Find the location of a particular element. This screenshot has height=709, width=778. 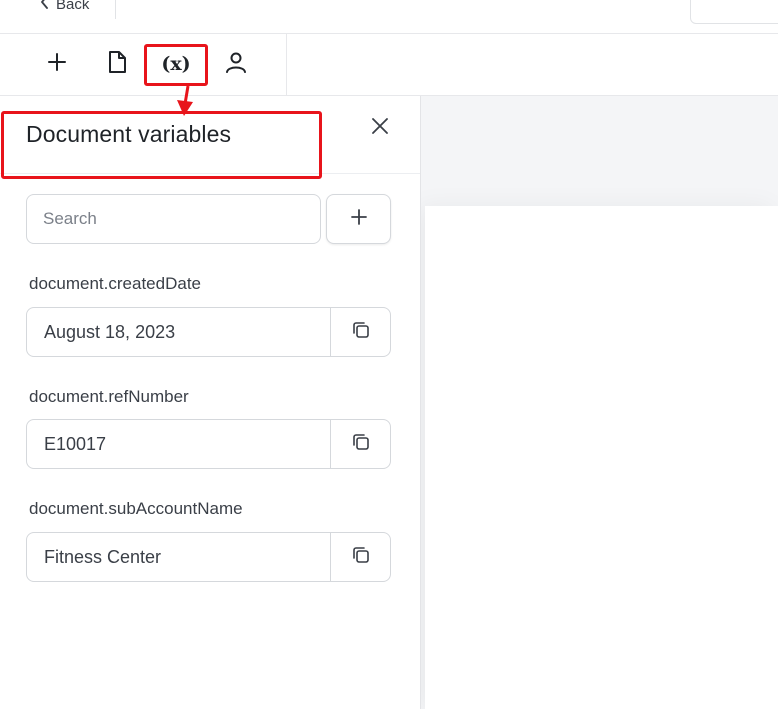

recipients-button is located at coordinates (236, 64).